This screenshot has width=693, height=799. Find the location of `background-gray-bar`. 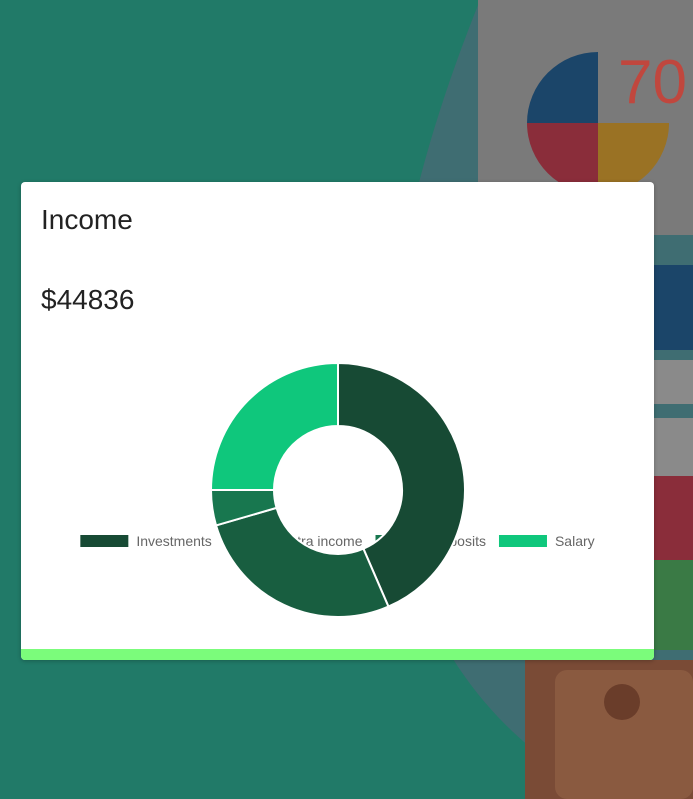

background-gray-bar is located at coordinates (673, 382).